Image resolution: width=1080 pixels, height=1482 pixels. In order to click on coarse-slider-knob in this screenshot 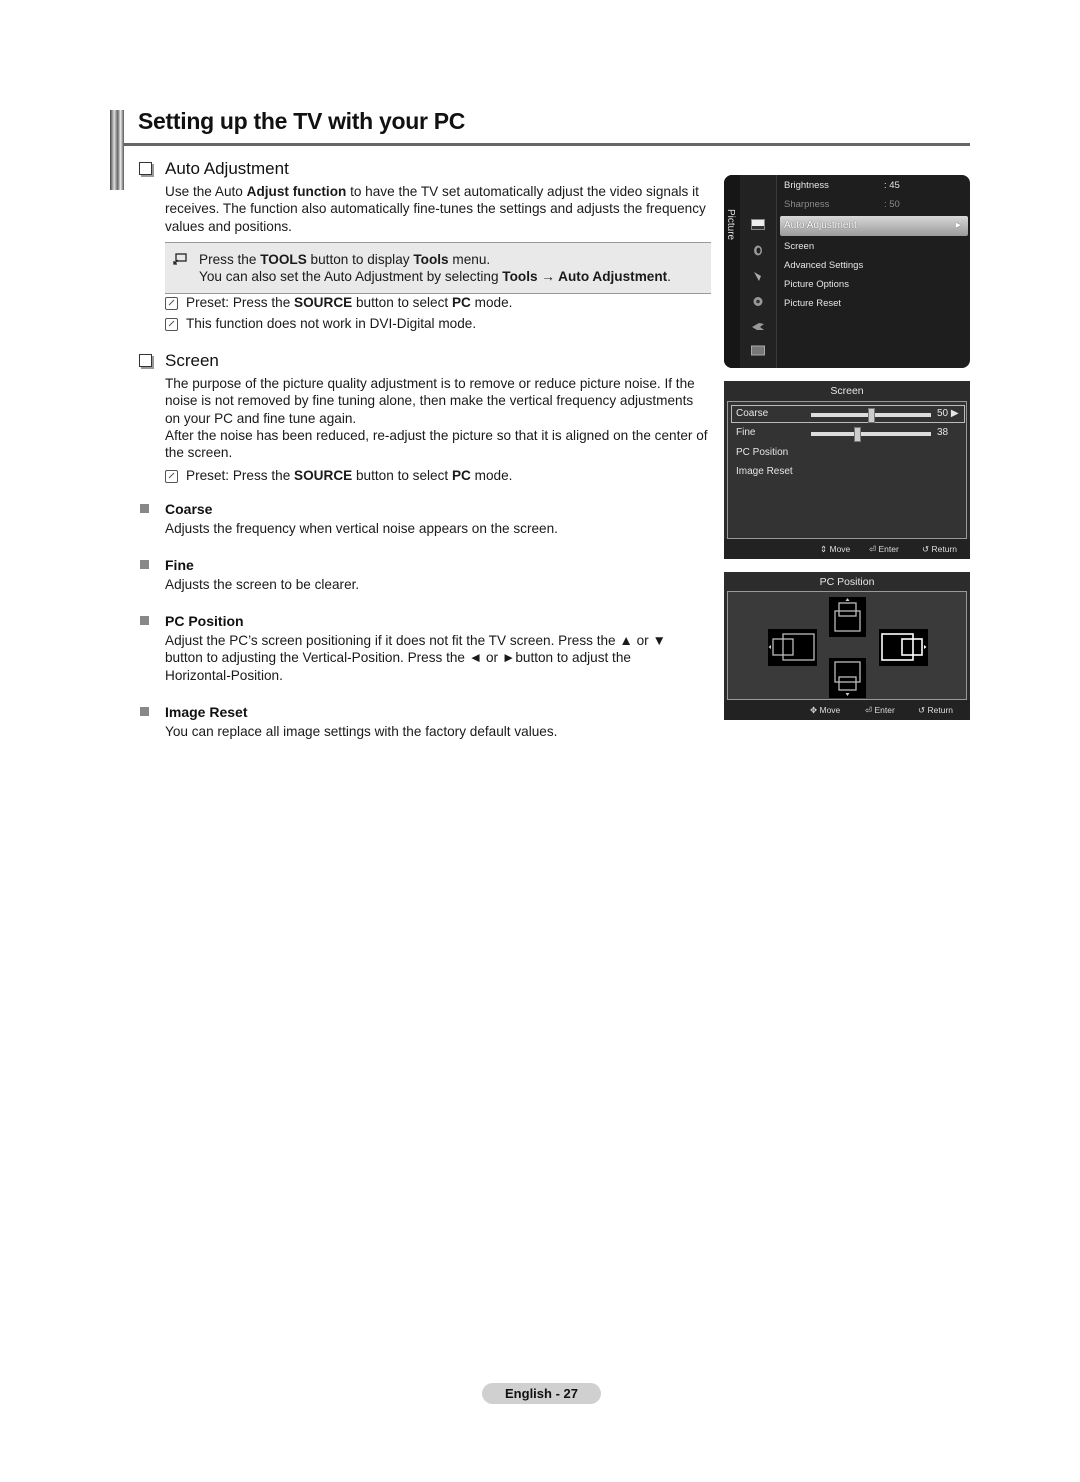, I will do `click(871, 415)`.